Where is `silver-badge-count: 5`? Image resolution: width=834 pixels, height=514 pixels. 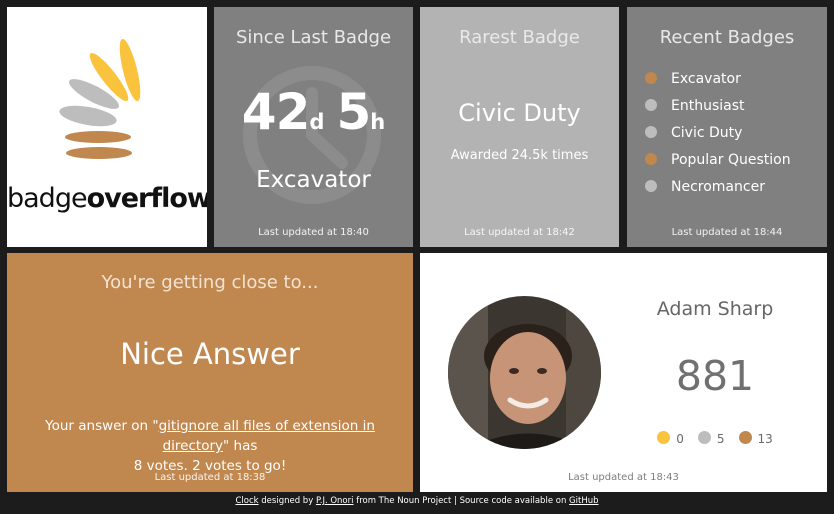
silver-badge-count: 5 is located at coordinates (711, 438).